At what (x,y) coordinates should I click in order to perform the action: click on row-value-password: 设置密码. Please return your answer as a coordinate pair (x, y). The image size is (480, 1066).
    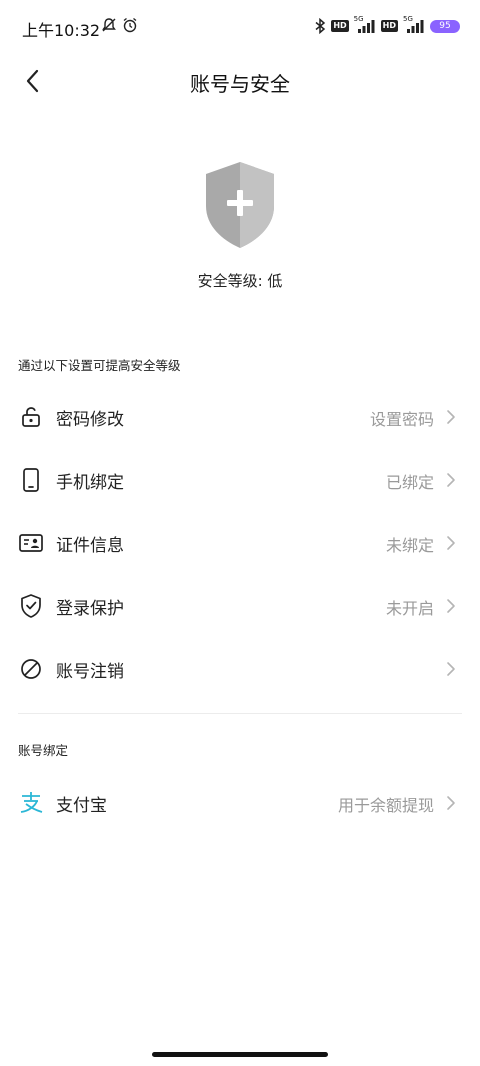
    Looking at the image, I should click on (401, 419).